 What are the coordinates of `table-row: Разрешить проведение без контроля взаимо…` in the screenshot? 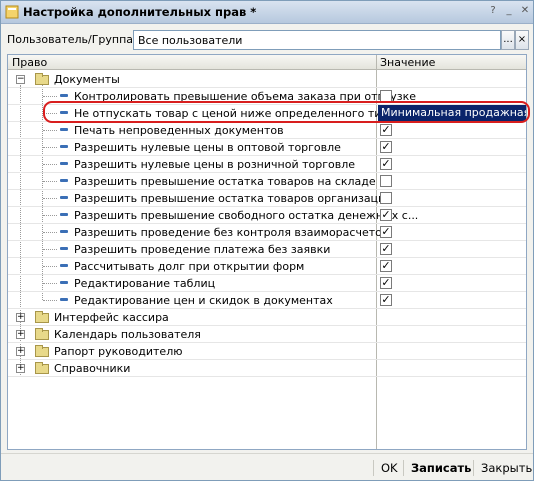 It's located at (267, 232).